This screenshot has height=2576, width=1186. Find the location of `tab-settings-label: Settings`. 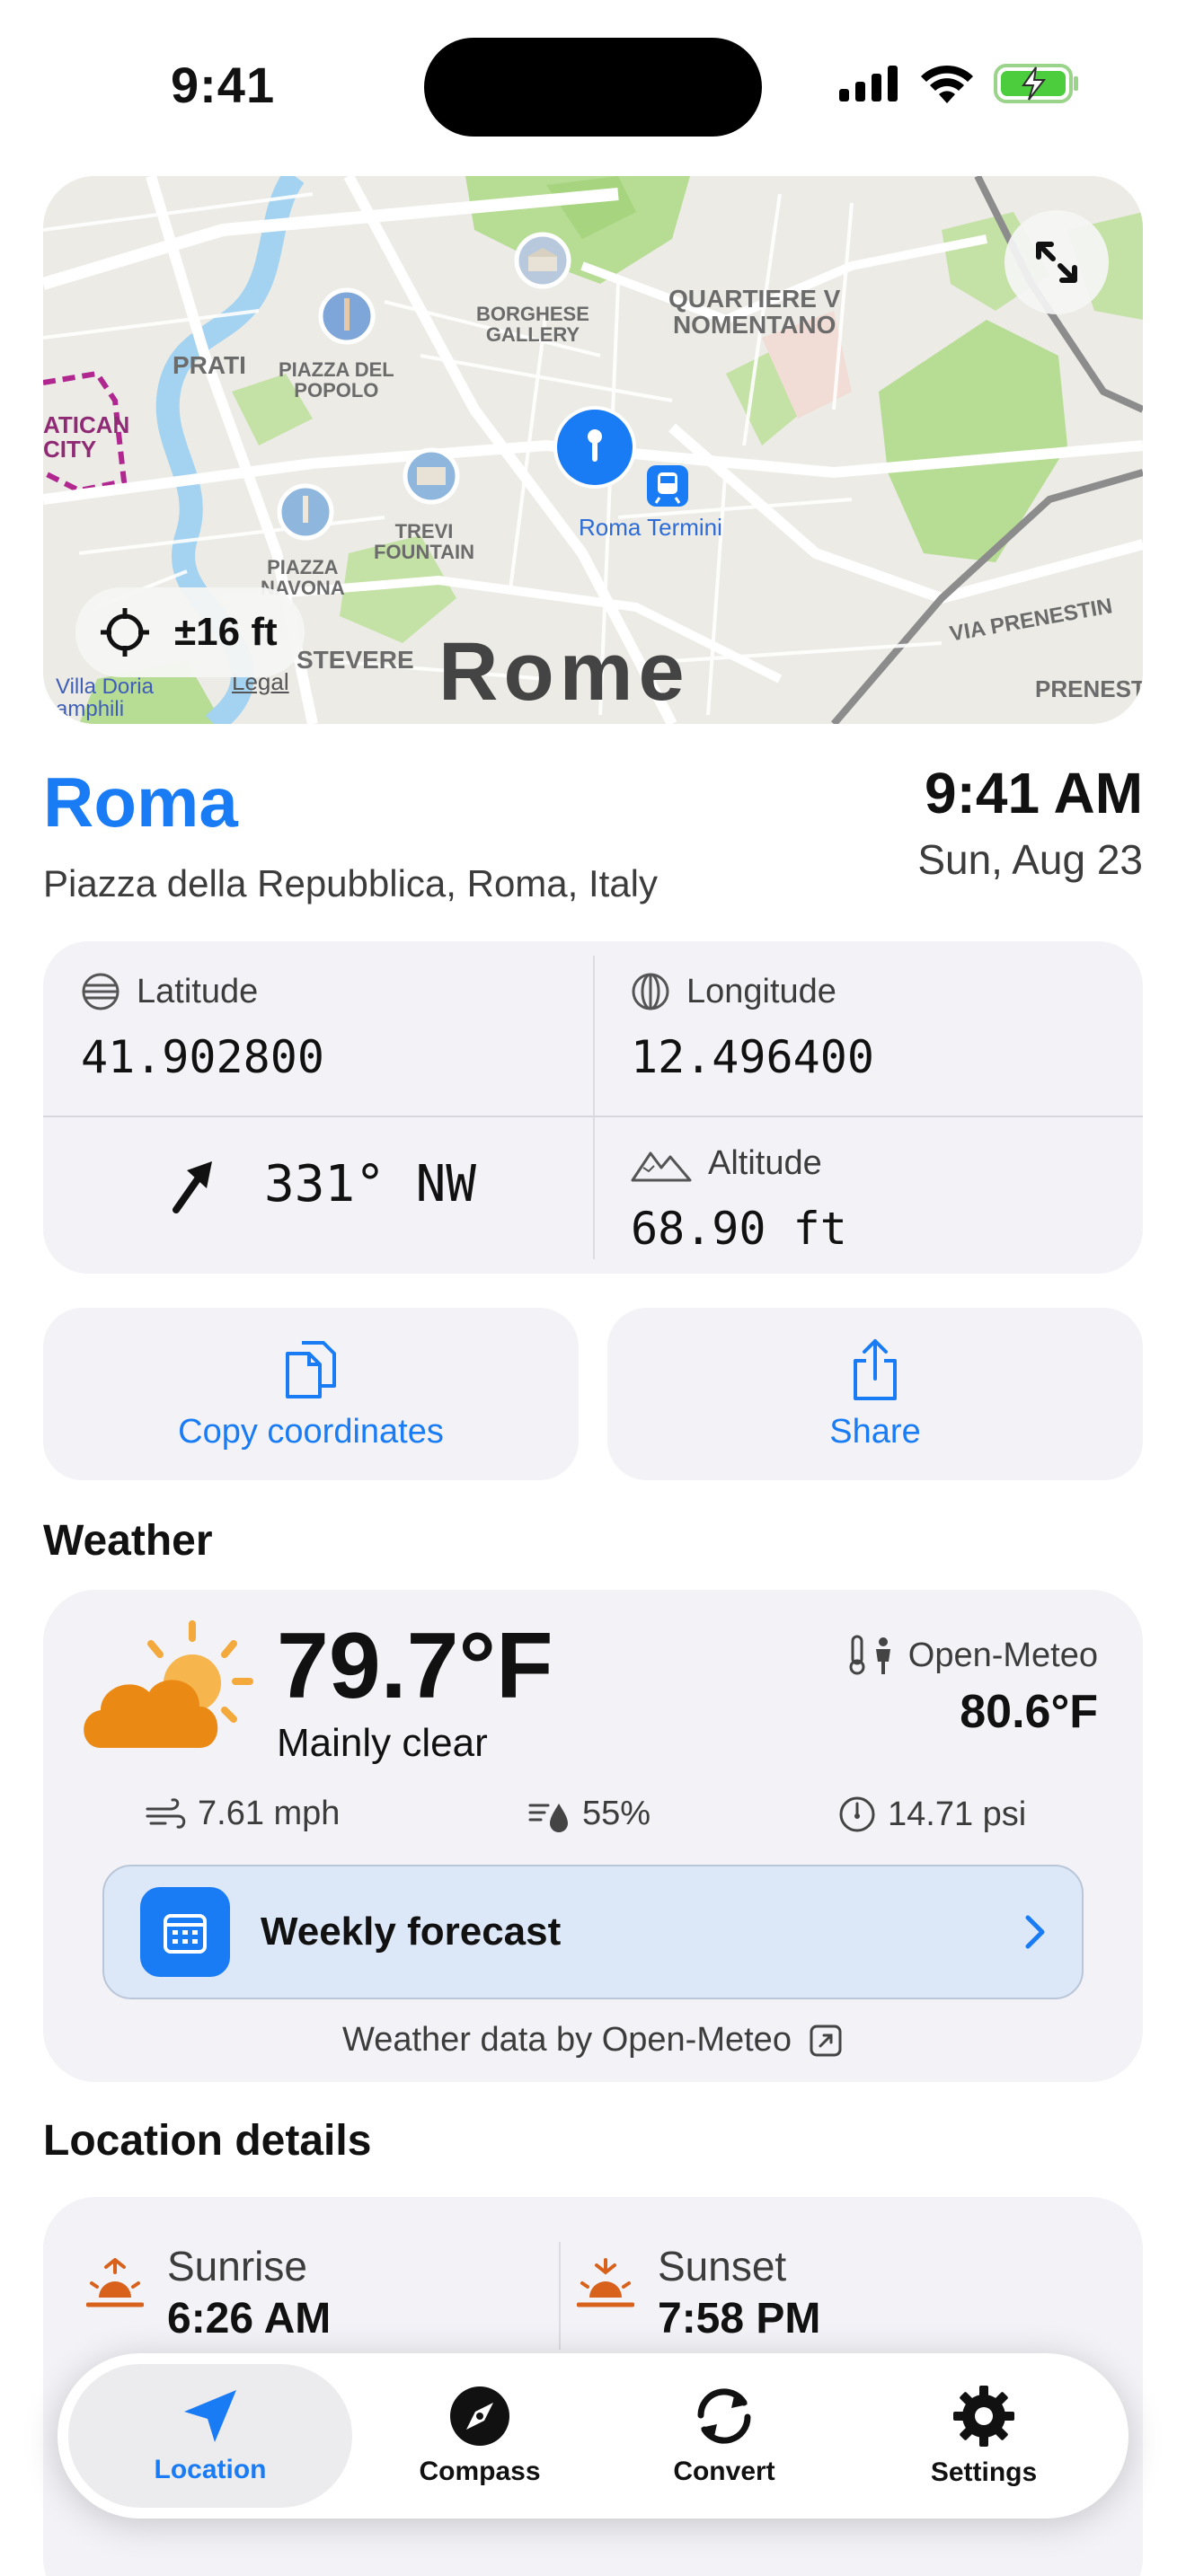

tab-settings-label: Settings is located at coordinates (984, 2472).